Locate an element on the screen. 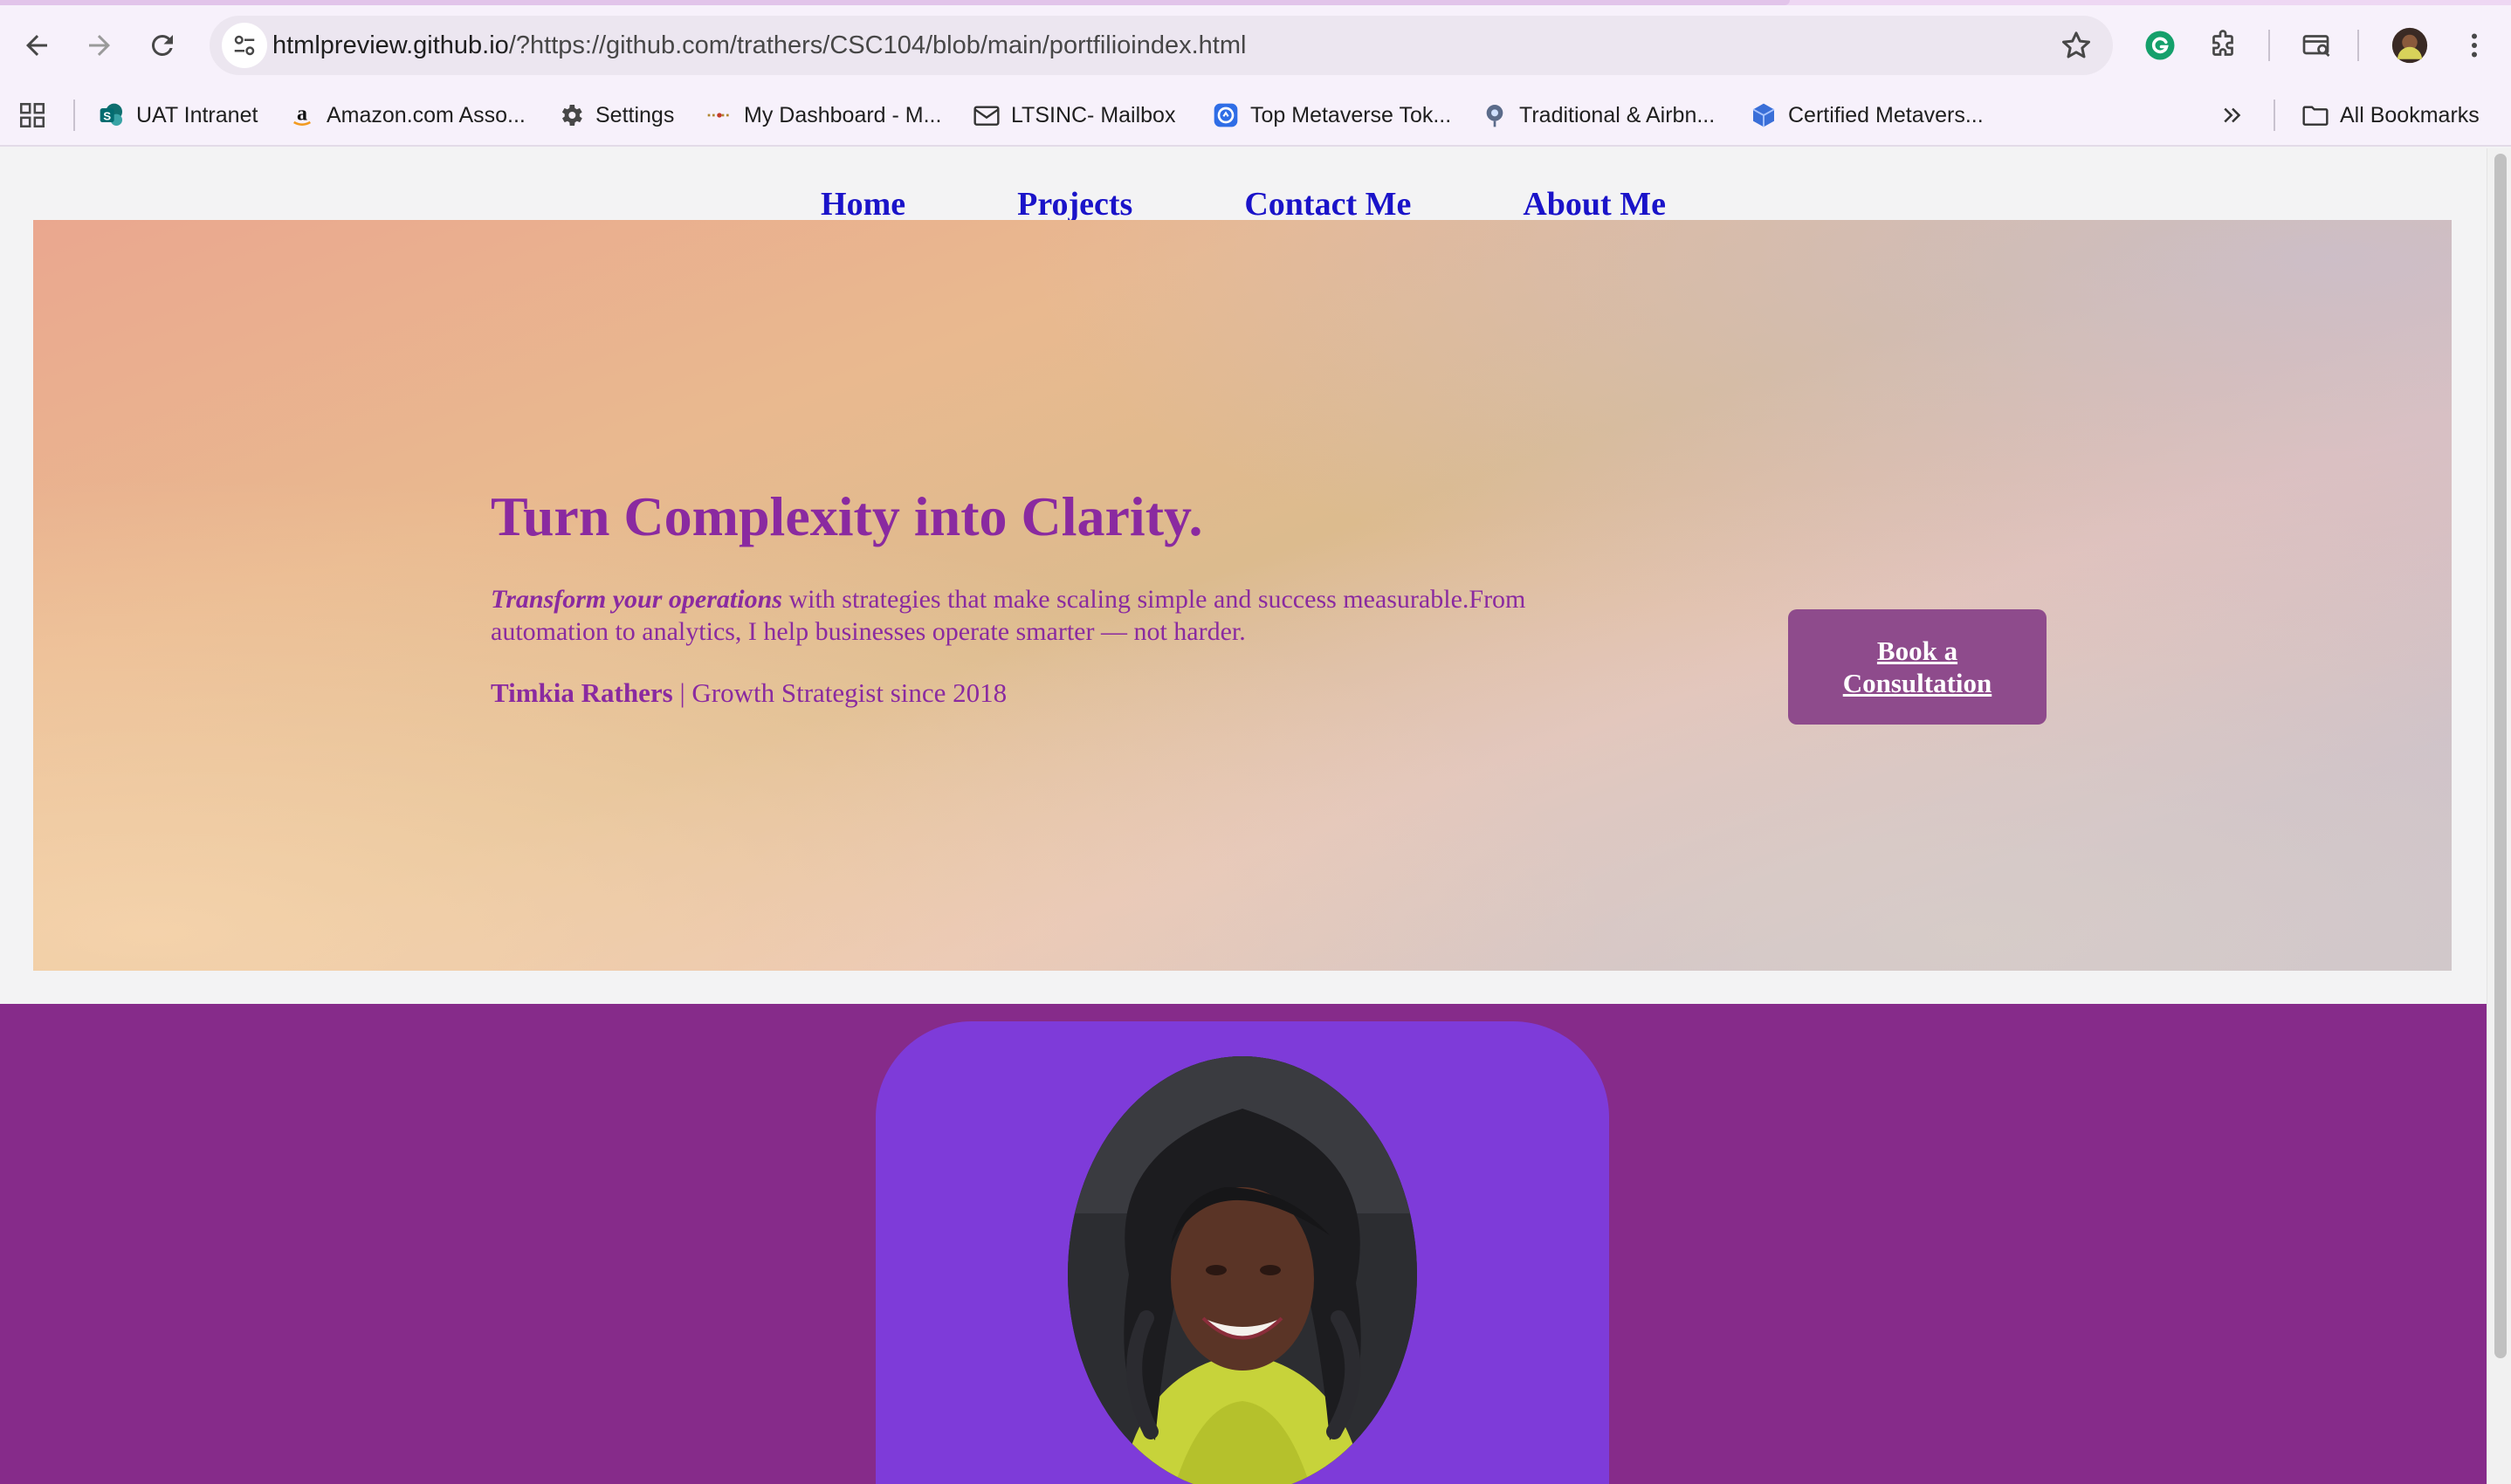  gear-icon is located at coordinates (571, 115).